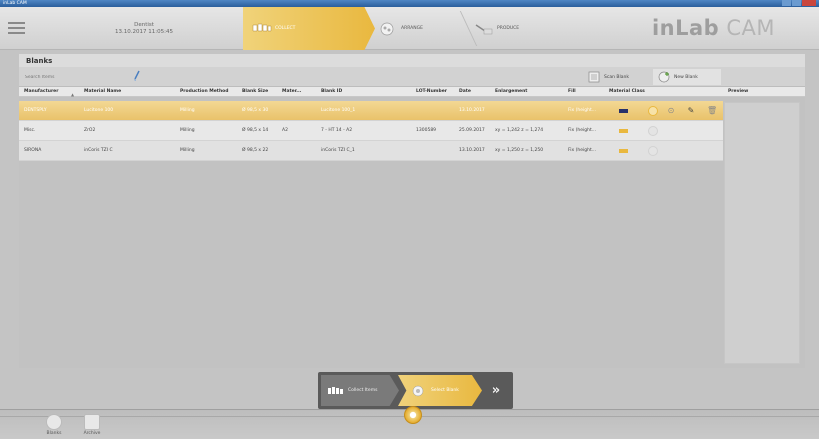 Image resolution: width=819 pixels, height=439 pixels. I want to click on step-collect: COLLECT, so click(309, 28).